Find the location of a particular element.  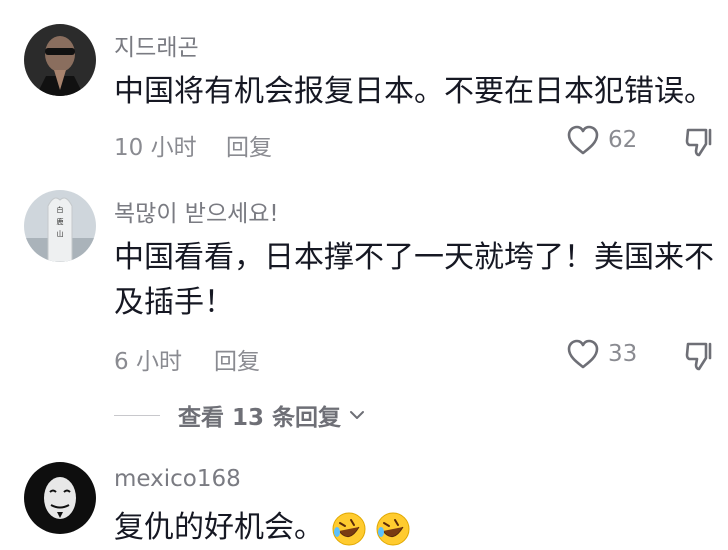

comment-timestamp: 6 小时 is located at coordinates (148, 362).